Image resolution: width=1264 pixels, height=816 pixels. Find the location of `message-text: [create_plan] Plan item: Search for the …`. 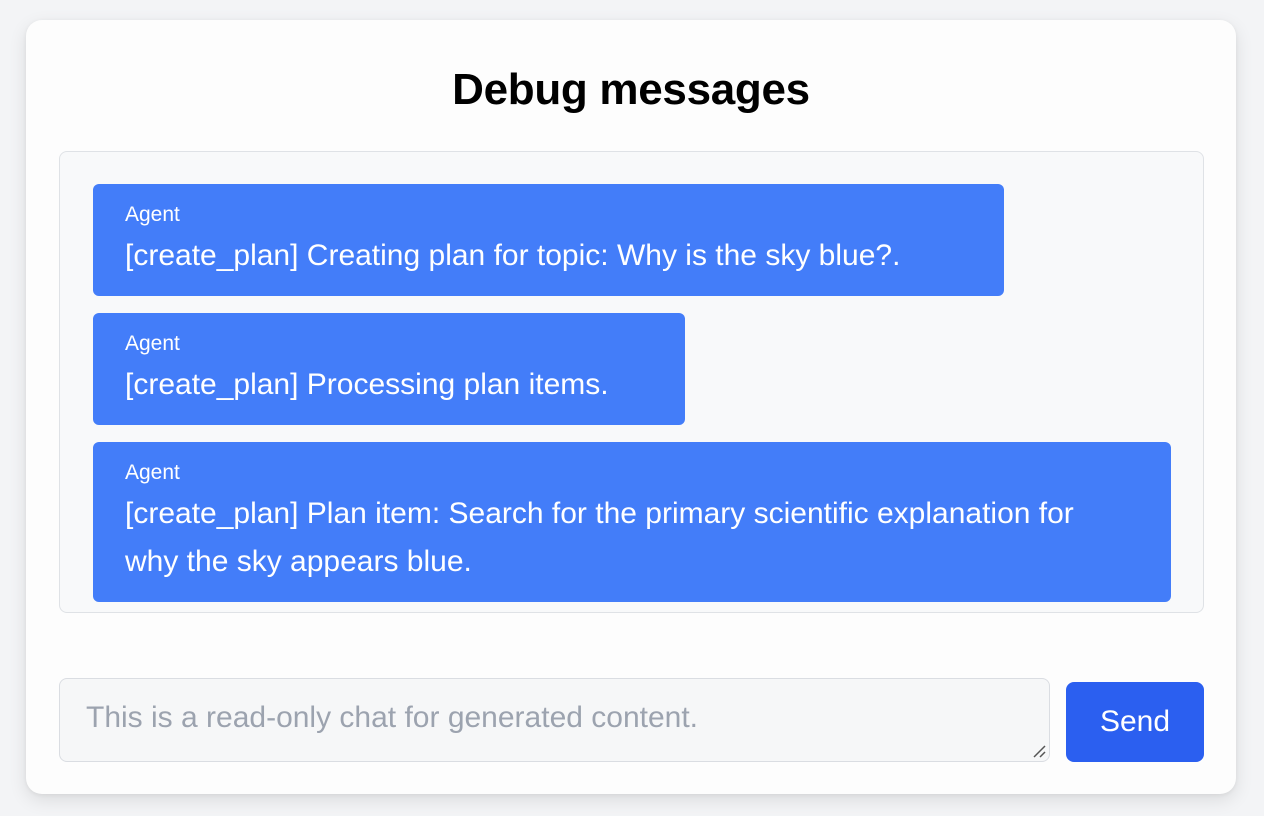

message-text: [create_plan] Plan item: Search for the … is located at coordinates (599, 537).